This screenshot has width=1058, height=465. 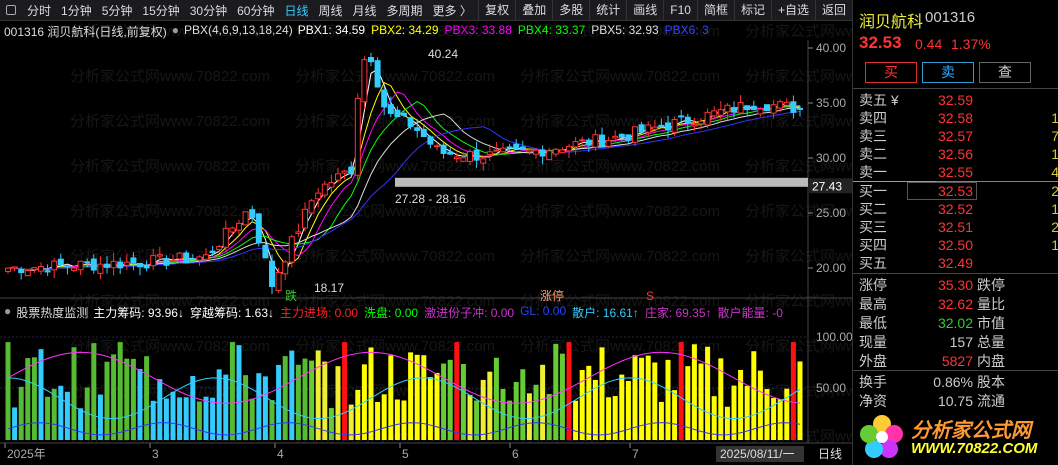 I want to click on ind-axis-label: 100.00, so click(x=834, y=337).